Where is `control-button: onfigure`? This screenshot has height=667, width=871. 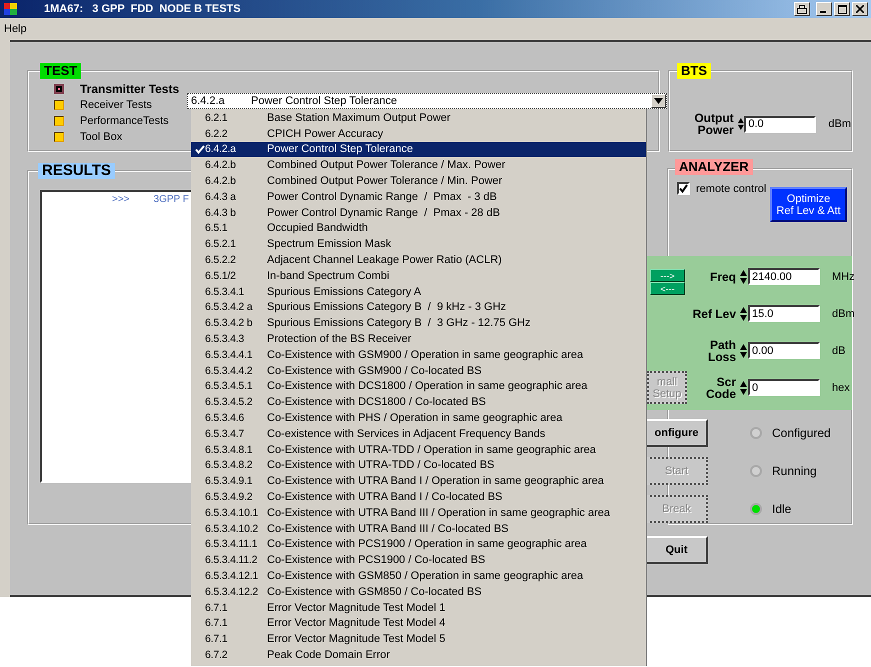
control-button: onfigure is located at coordinates (676, 433).